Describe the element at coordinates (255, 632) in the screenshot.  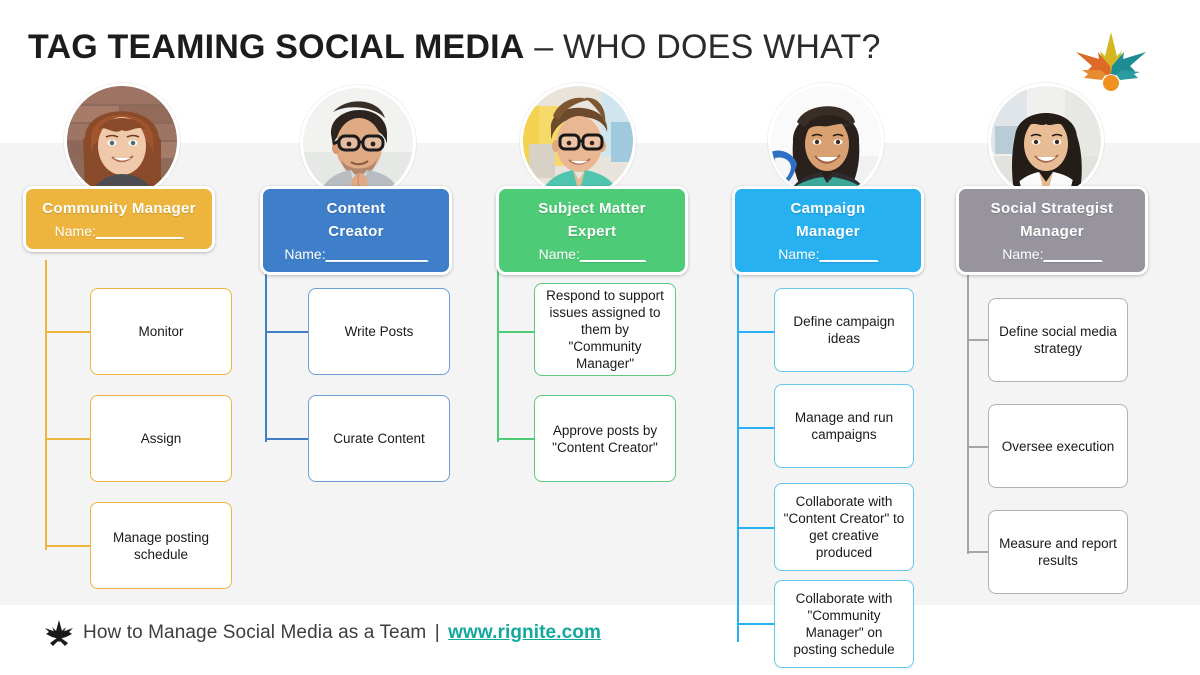
I see `footer-title: How to Manage Social Media as a Team` at that location.